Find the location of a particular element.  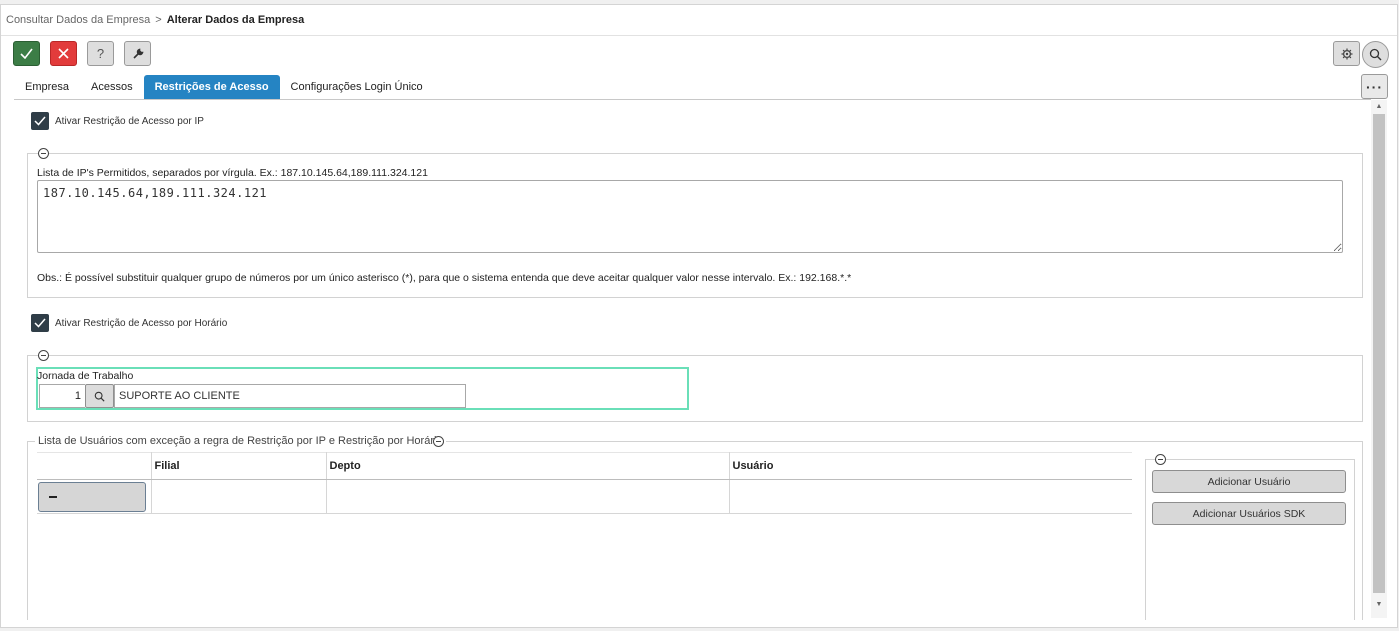

scroll-down-arrow-icon: ▼ is located at coordinates (1379, 604).